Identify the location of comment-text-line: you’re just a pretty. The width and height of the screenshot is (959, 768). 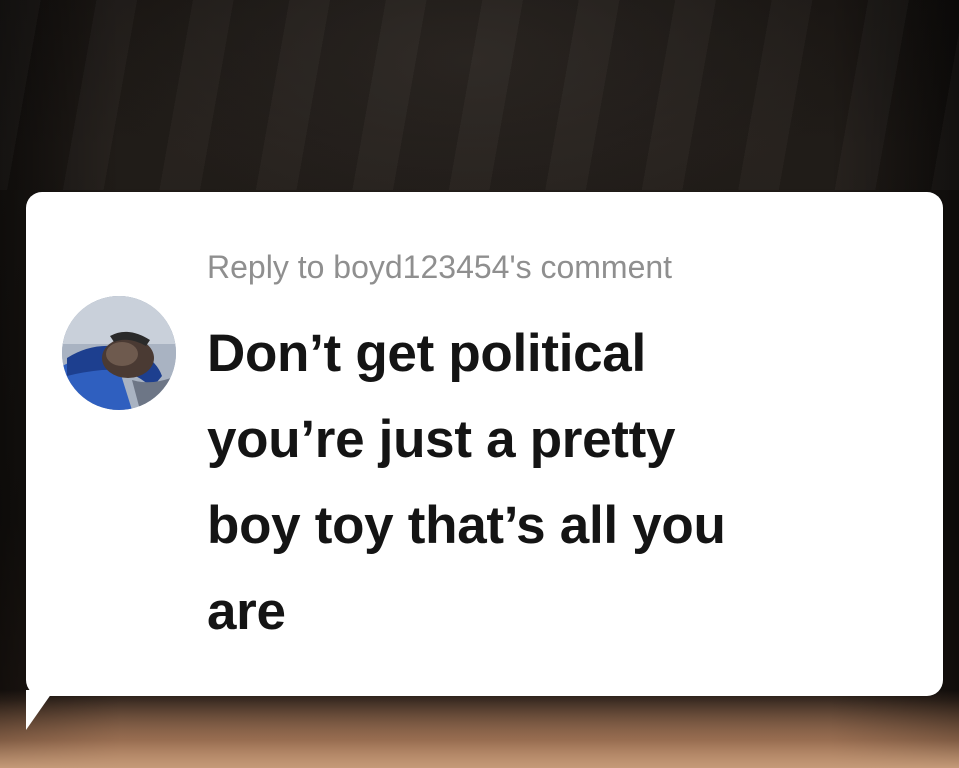
(441, 439).